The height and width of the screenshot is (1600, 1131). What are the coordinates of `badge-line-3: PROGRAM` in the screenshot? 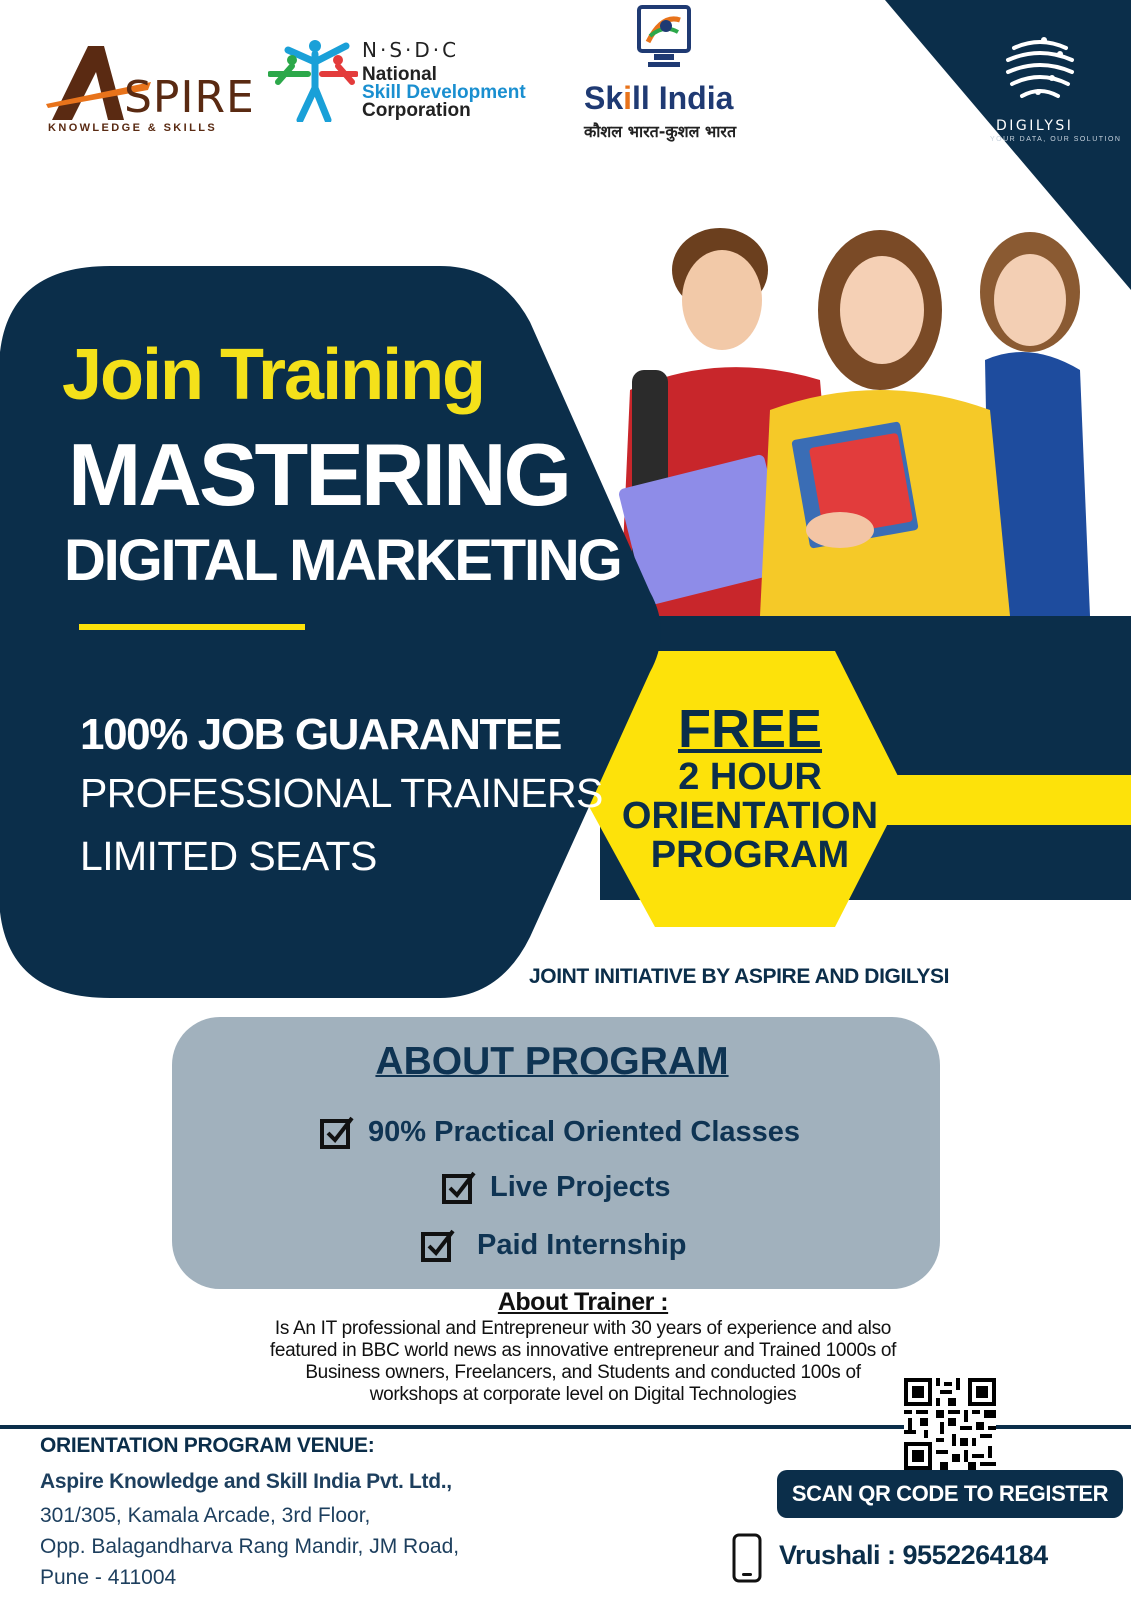 It's located at (750, 855).